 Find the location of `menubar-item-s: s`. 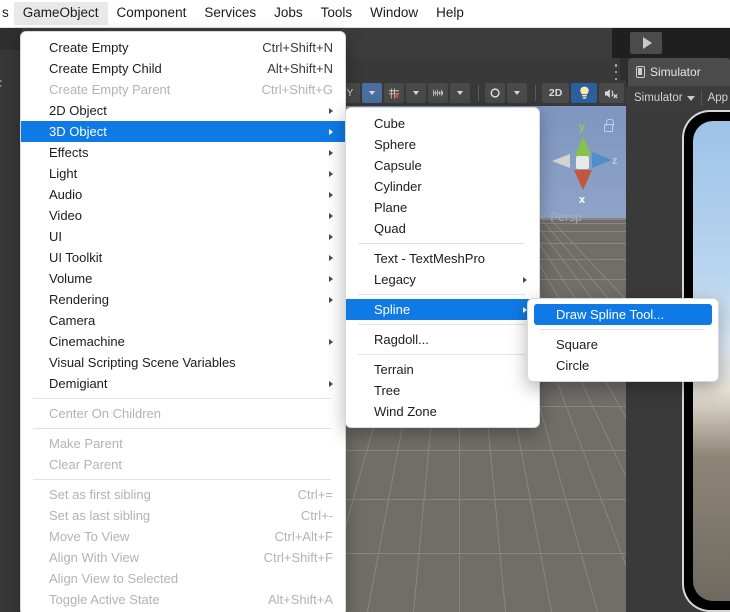

menubar-item-s: s is located at coordinates (7, 13).